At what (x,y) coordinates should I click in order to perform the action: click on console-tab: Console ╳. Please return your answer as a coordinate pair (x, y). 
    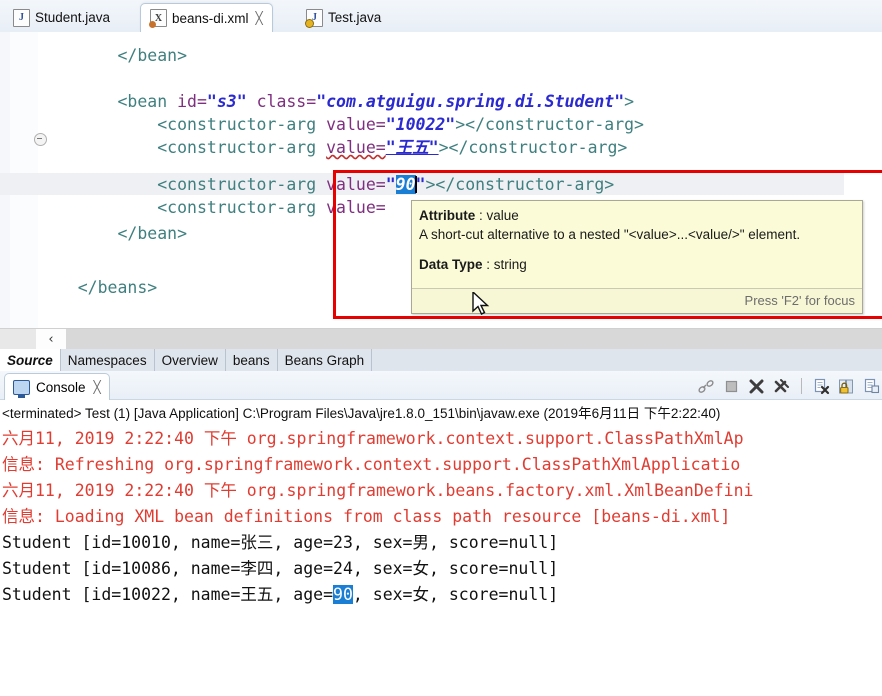
    Looking at the image, I should click on (57, 386).